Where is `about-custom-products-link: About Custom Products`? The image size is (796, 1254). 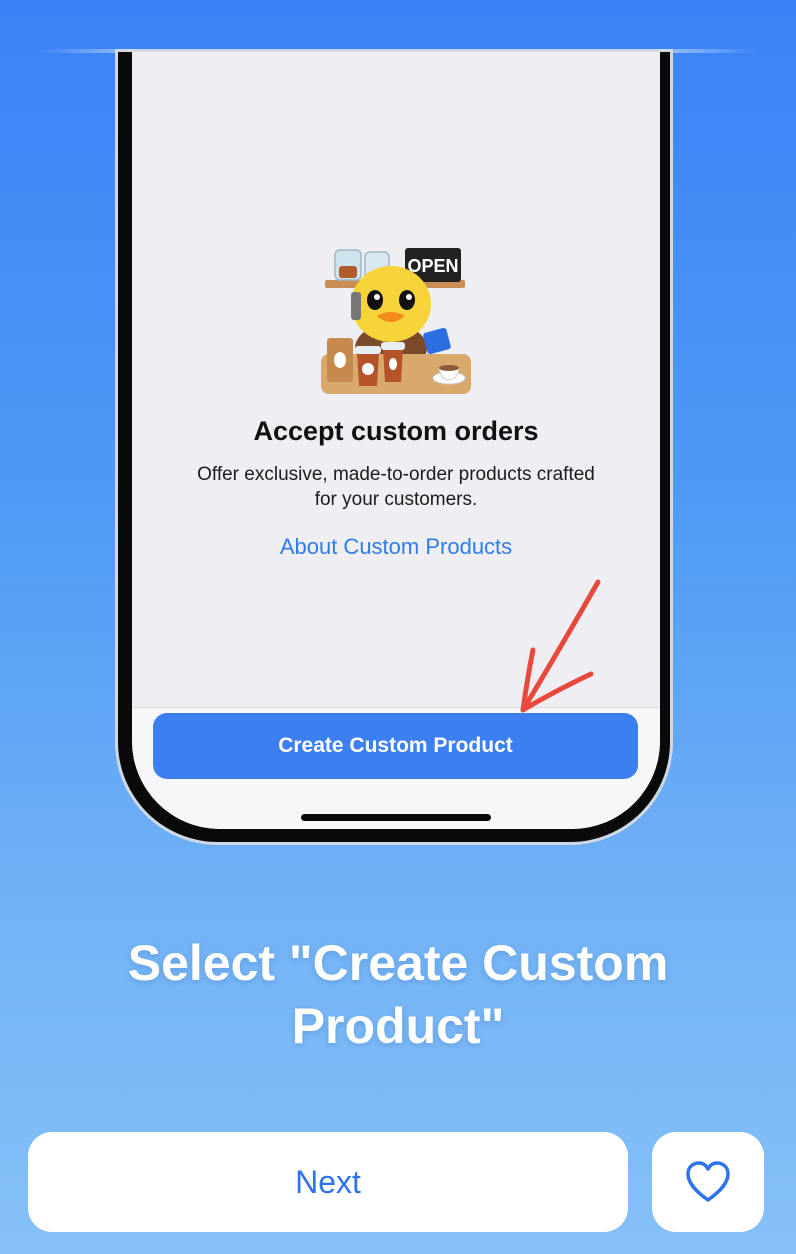 about-custom-products-link: About Custom Products is located at coordinates (396, 547).